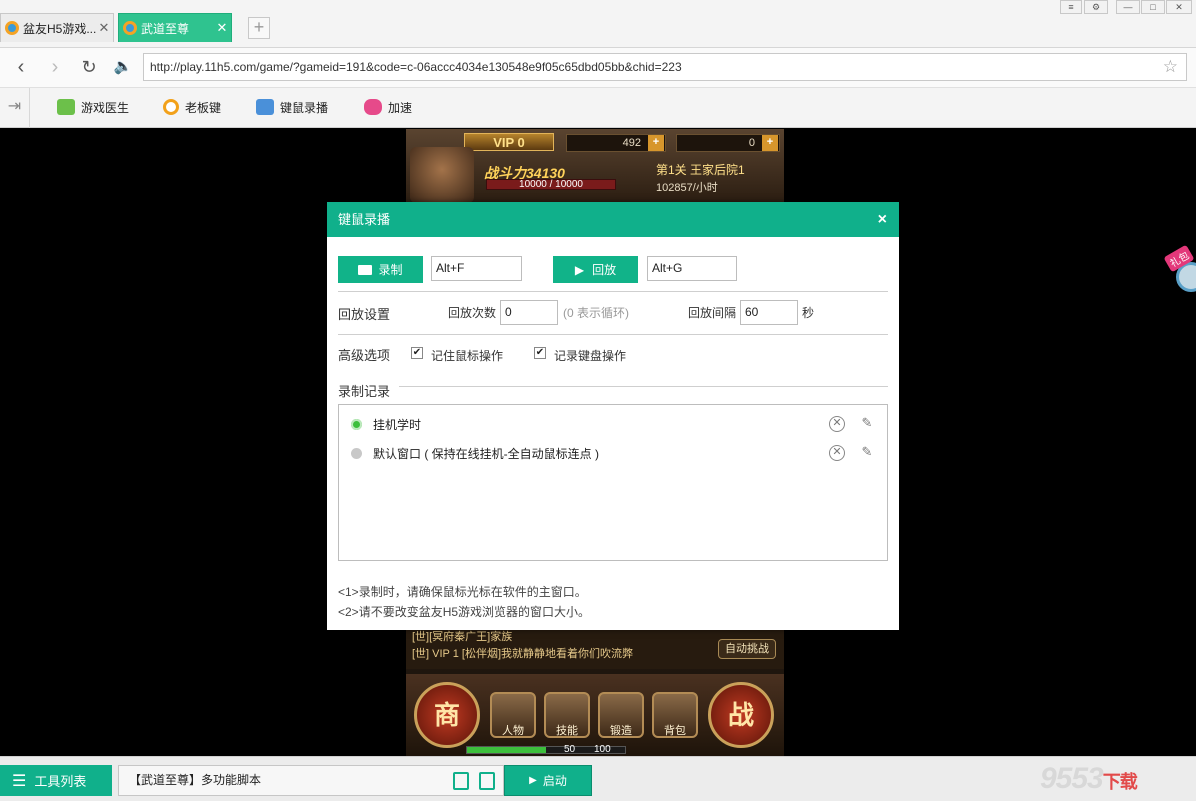  What do you see at coordinates (373, 107) in the screenshot?
I see `gamepad-icon` at bounding box center [373, 107].